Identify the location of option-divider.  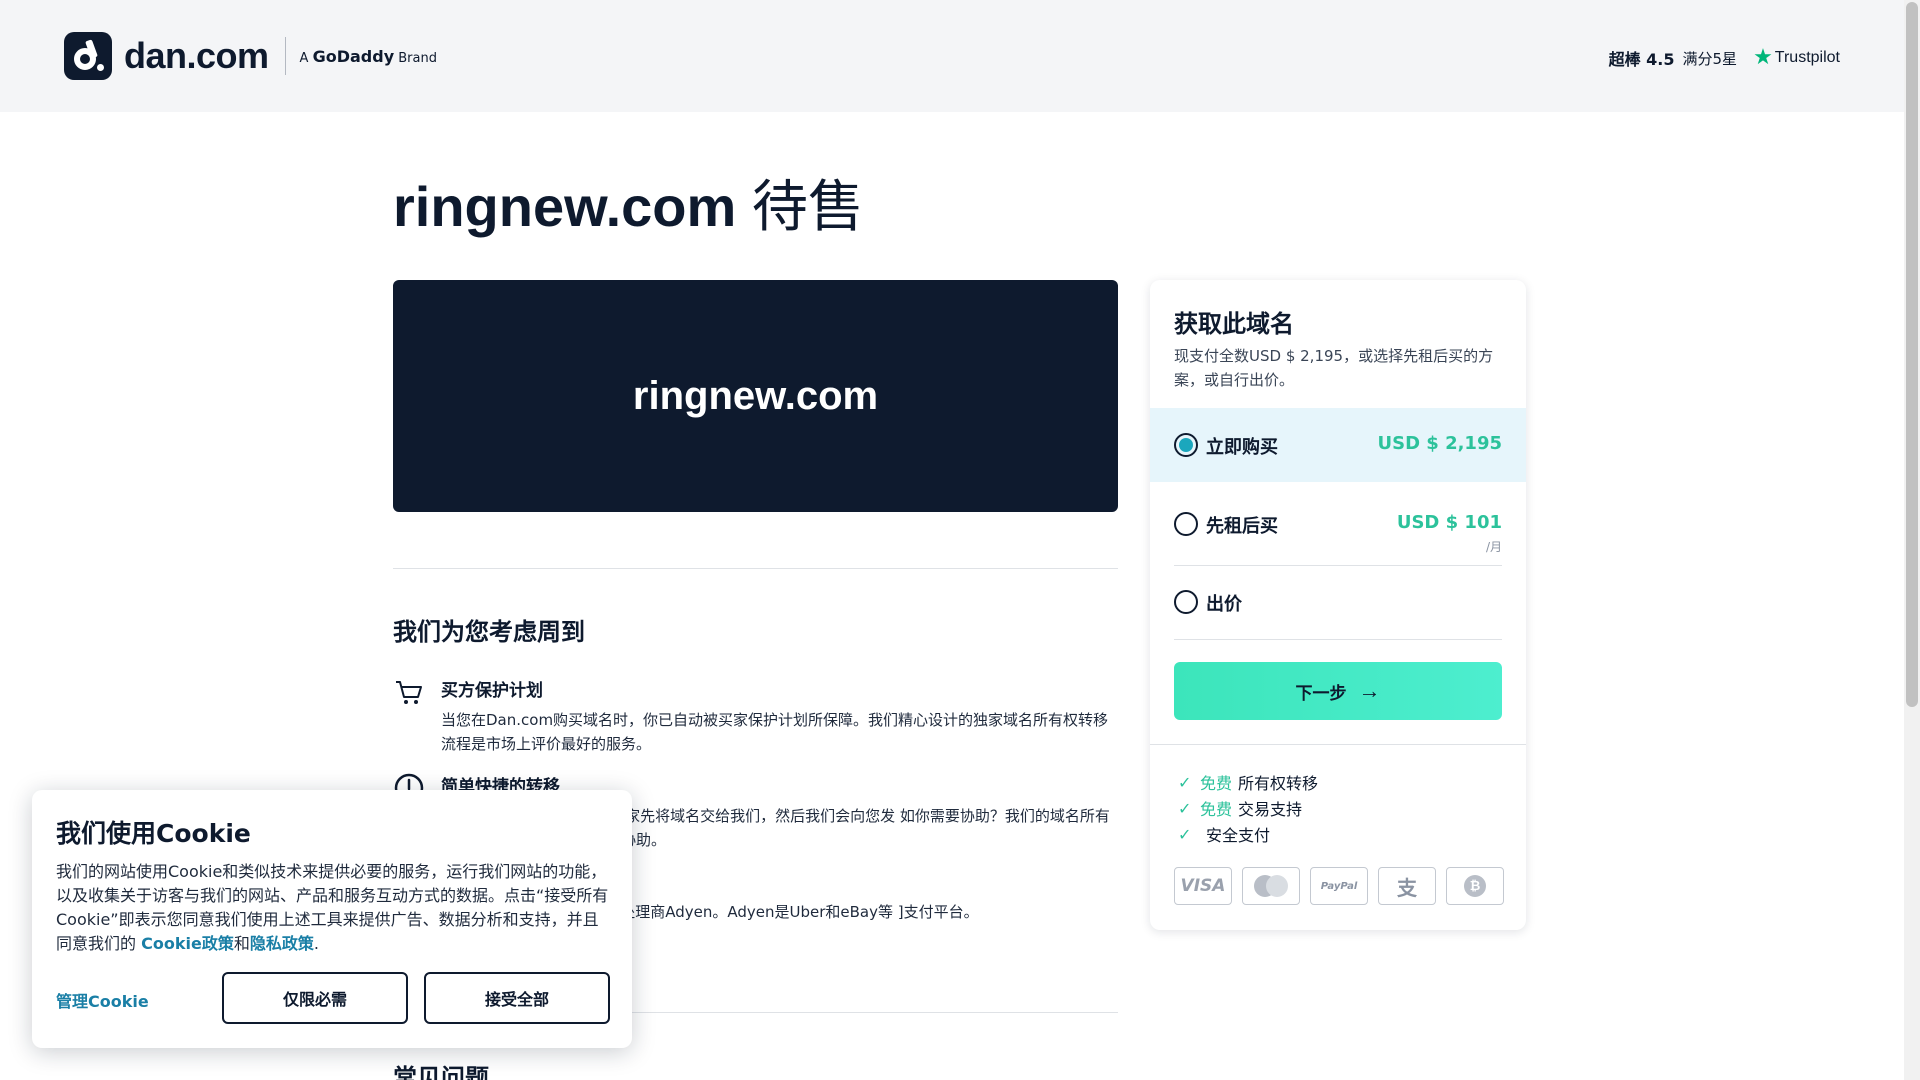
(1338, 639).